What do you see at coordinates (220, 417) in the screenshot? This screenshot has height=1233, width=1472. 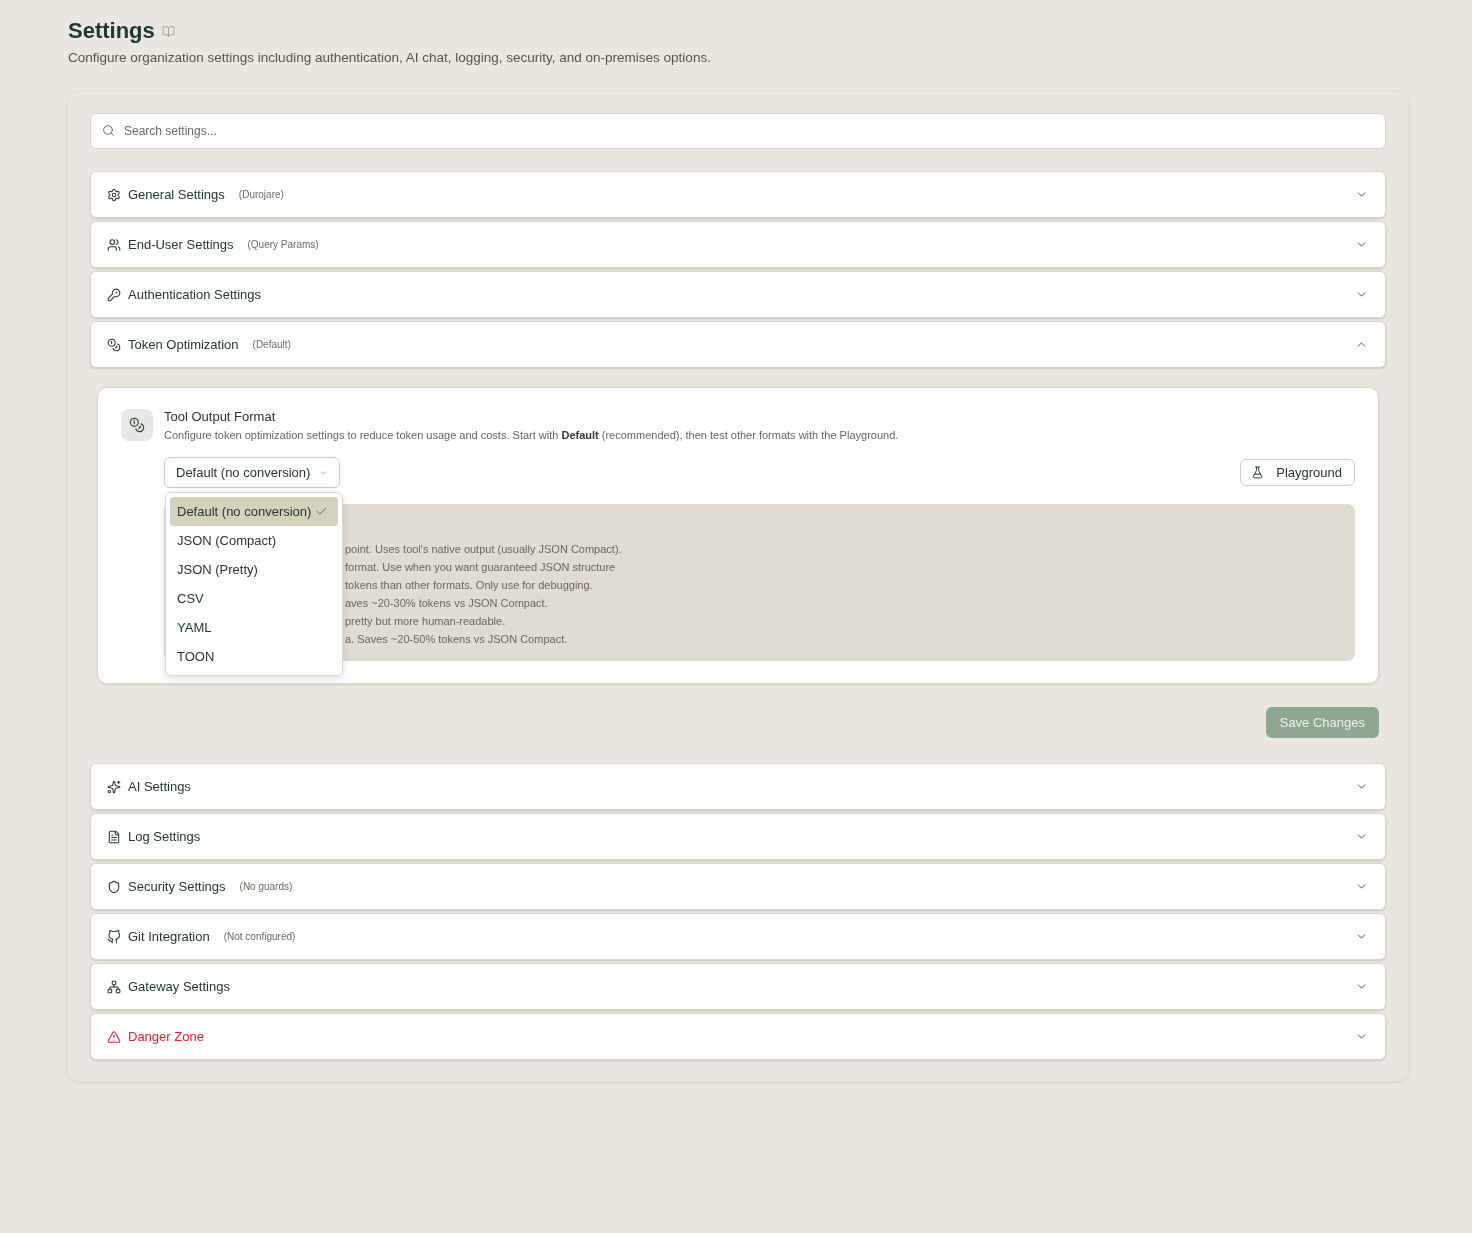 I see `card-title: Tool Output Format` at bounding box center [220, 417].